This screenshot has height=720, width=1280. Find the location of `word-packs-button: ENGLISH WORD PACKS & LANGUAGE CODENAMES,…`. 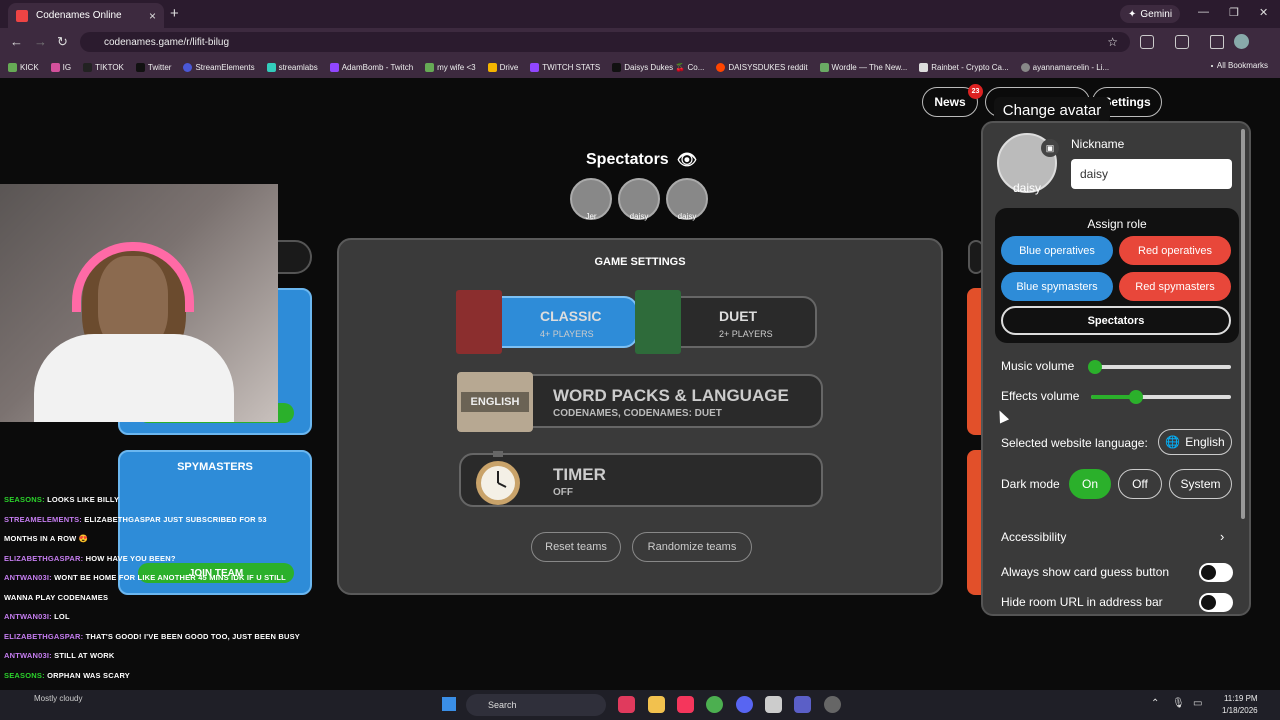

word-packs-button: ENGLISH WORD PACKS & LANGUAGE CODENAMES,… is located at coordinates (640, 402).